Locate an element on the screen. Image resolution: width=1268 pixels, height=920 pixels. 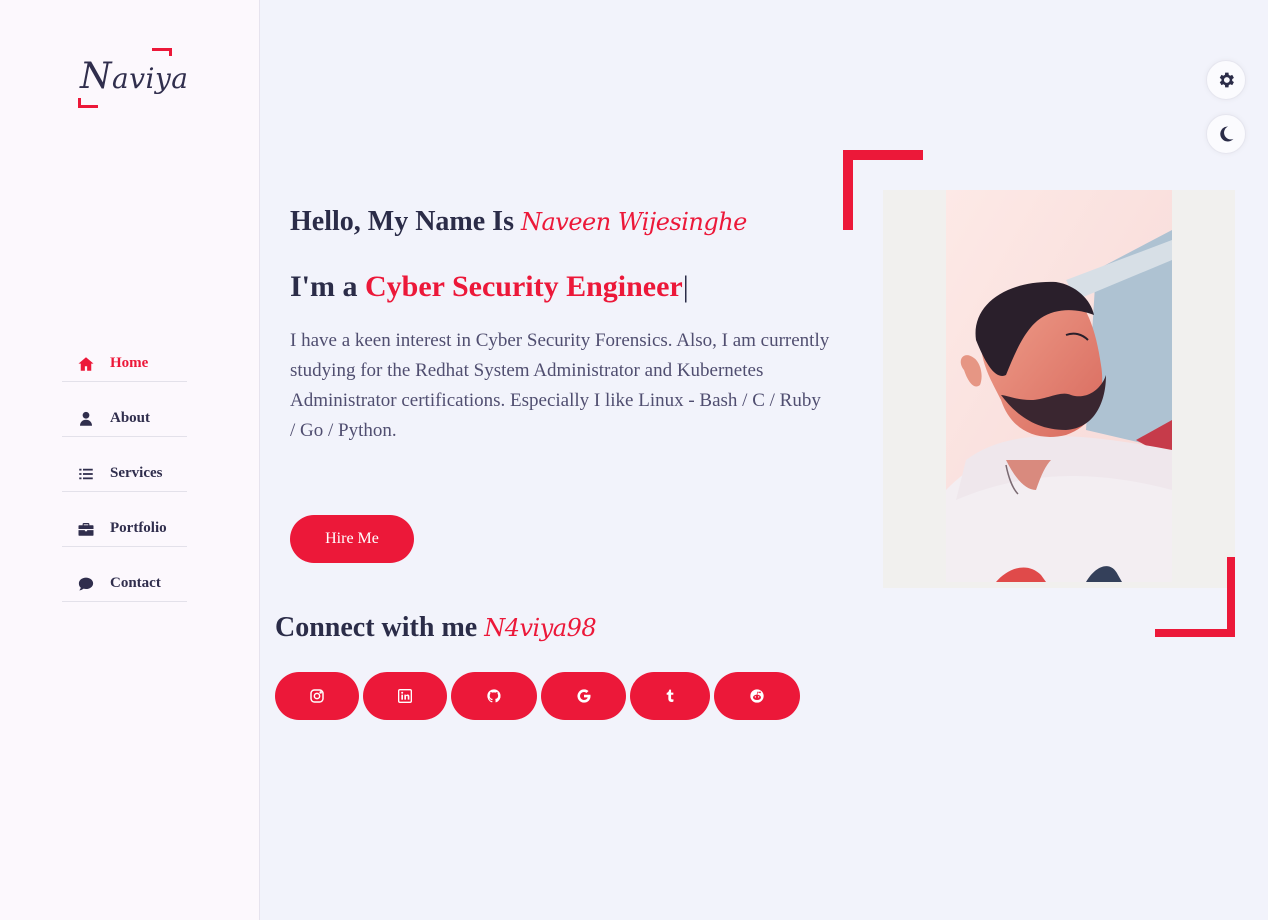
nav-item-label: About is located at coordinates (130, 418).